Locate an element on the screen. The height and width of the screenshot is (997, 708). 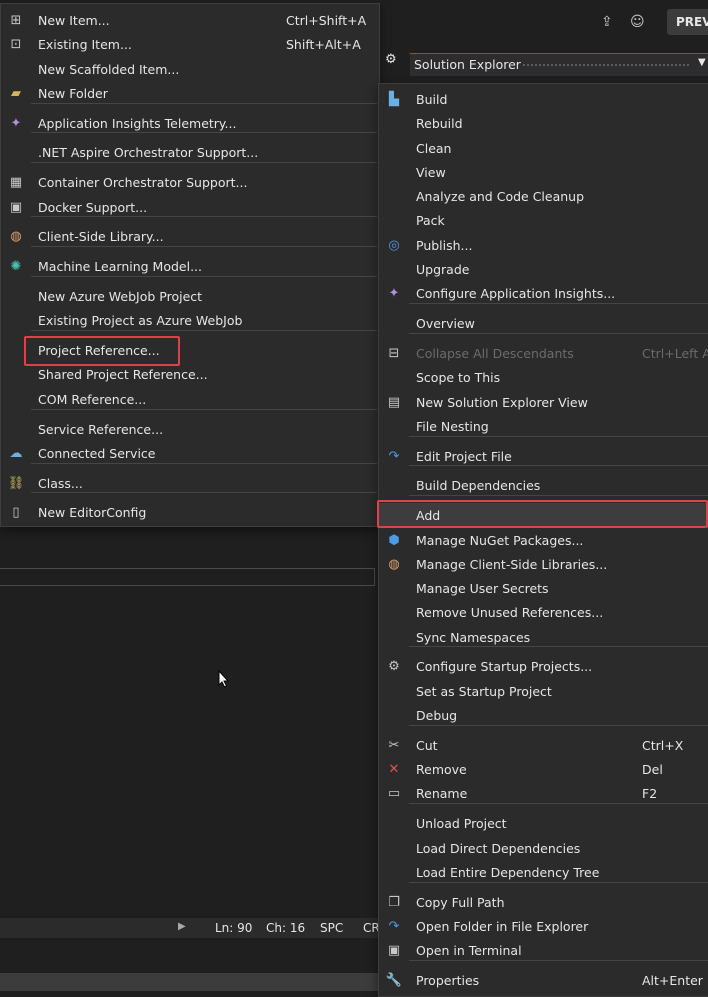
menu-item-open-folder-in-file-explorer: ↷ Open Folder in File Explorer is located at coordinates (543, 926).